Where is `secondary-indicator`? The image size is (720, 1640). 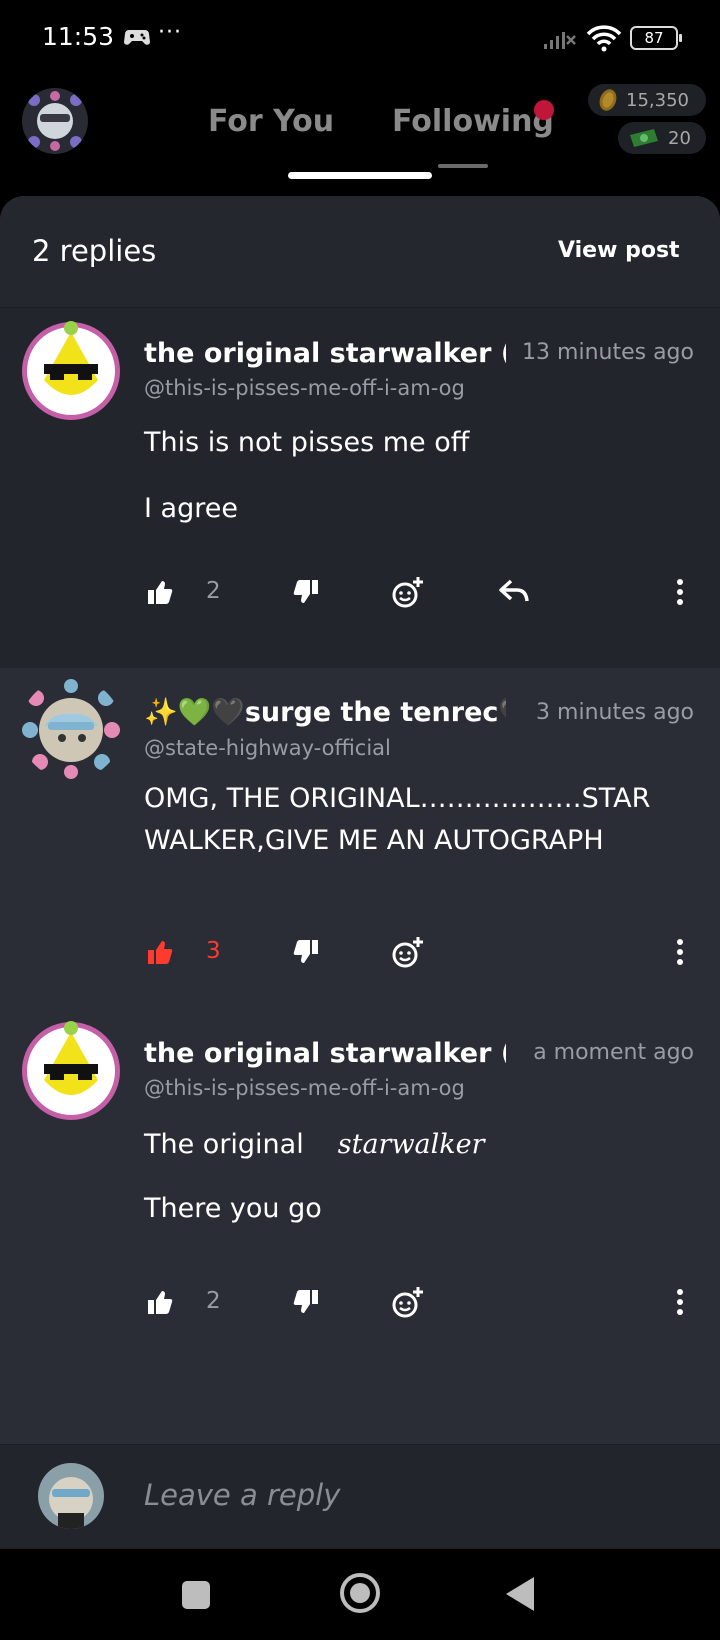
secondary-indicator is located at coordinates (463, 166).